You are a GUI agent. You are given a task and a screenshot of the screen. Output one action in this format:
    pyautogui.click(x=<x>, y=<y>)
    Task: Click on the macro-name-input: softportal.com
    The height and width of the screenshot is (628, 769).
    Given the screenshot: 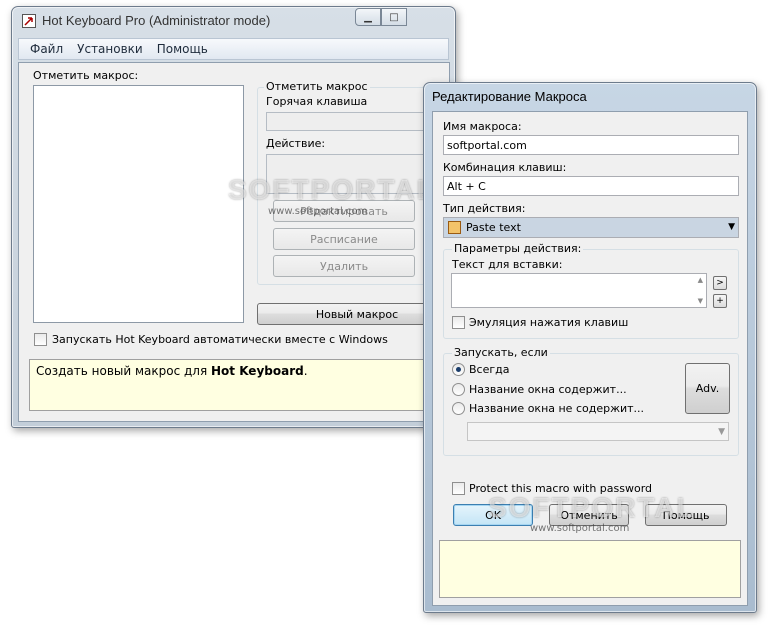 What is the action you would take?
    pyautogui.click(x=591, y=145)
    